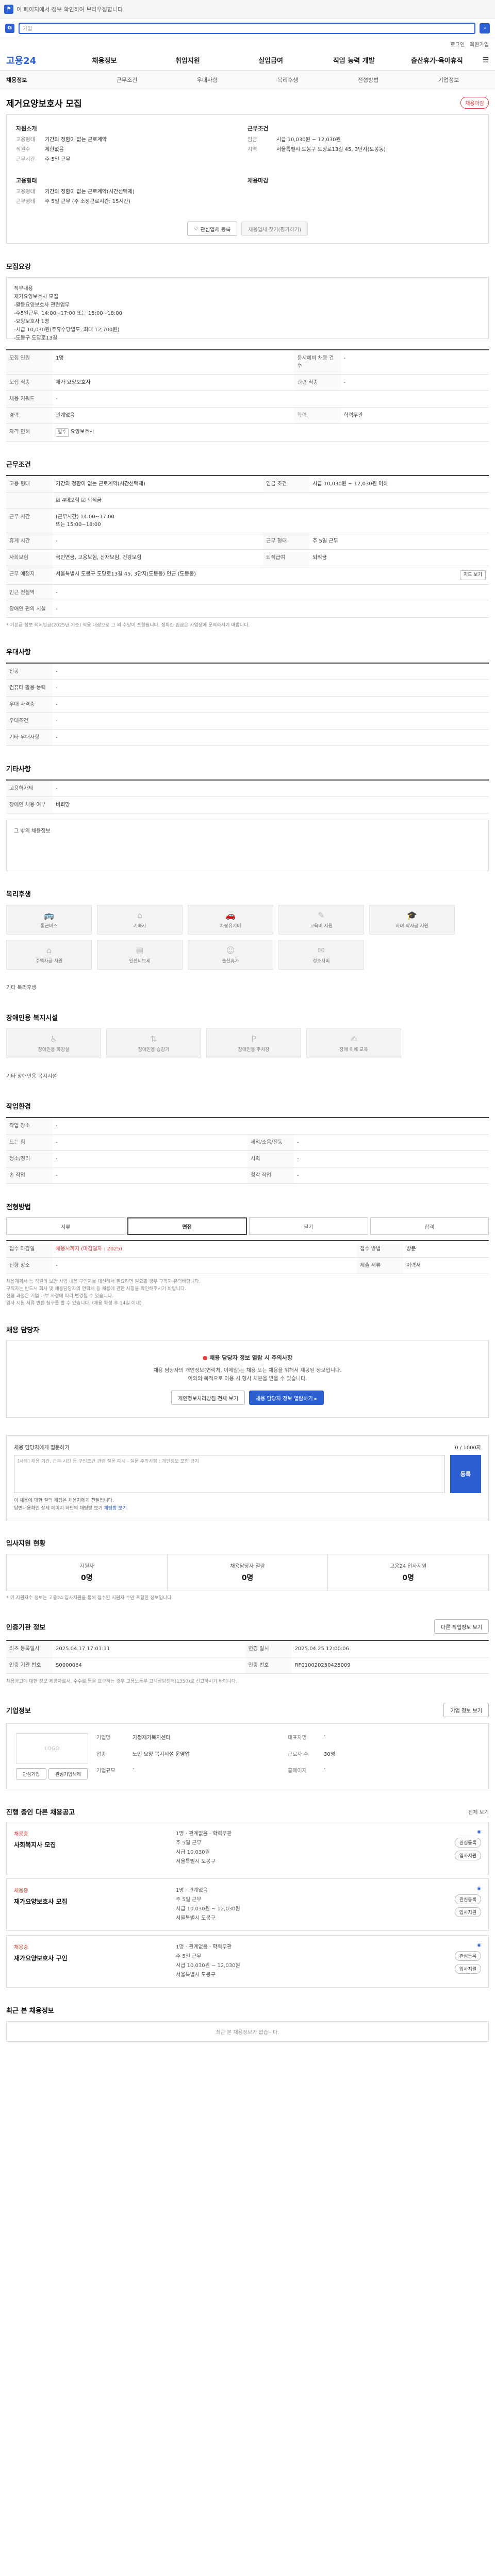 The height and width of the screenshot is (2576, 495). Describe the element at coordinates (270, 60) in the screenshot. I see `gnb-item-benefit: 실업급여` at that location.